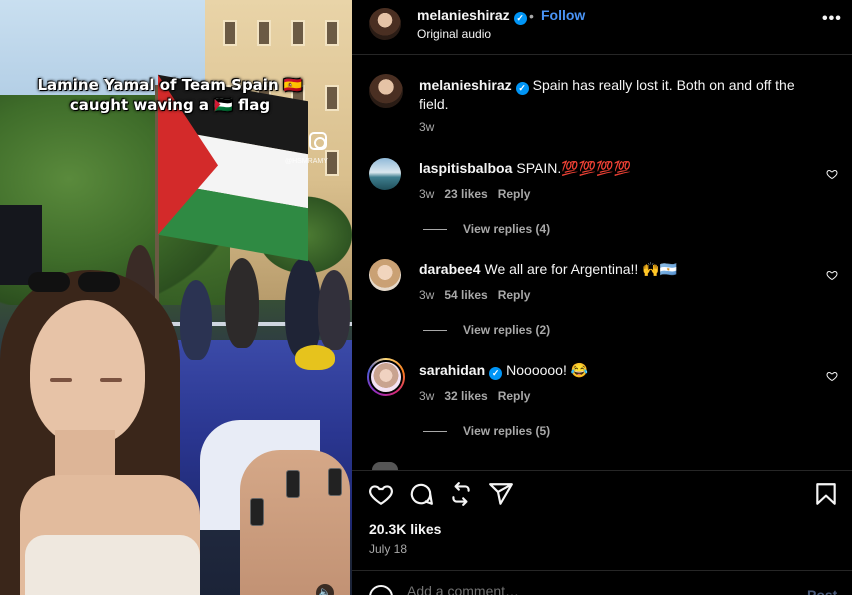 This screenshot has width=852, height=595. What do you see at coordinates (75, 283) in the screenshot?
I see `sunglasses-icon` at bounding box center [75, 283].